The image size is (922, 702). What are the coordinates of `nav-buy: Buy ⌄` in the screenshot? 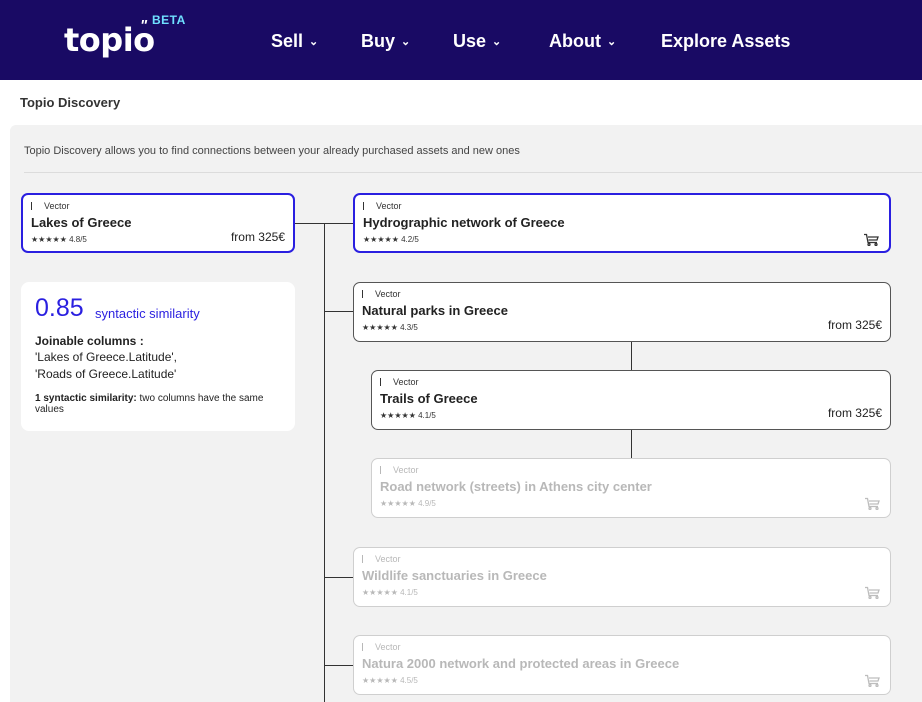 It's located at (385, 41).